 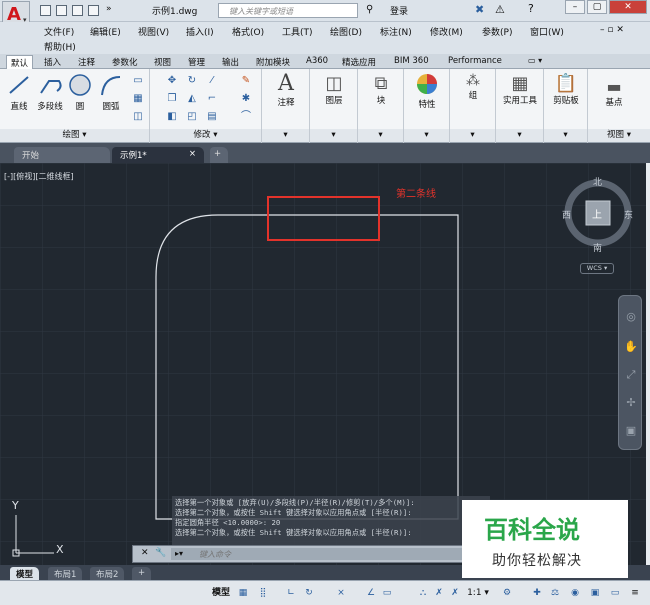 What do you see at coordinates (109, 9) in the screenshot?
I see `quick-access-more-icon: »` at bounding box center [109, 9].